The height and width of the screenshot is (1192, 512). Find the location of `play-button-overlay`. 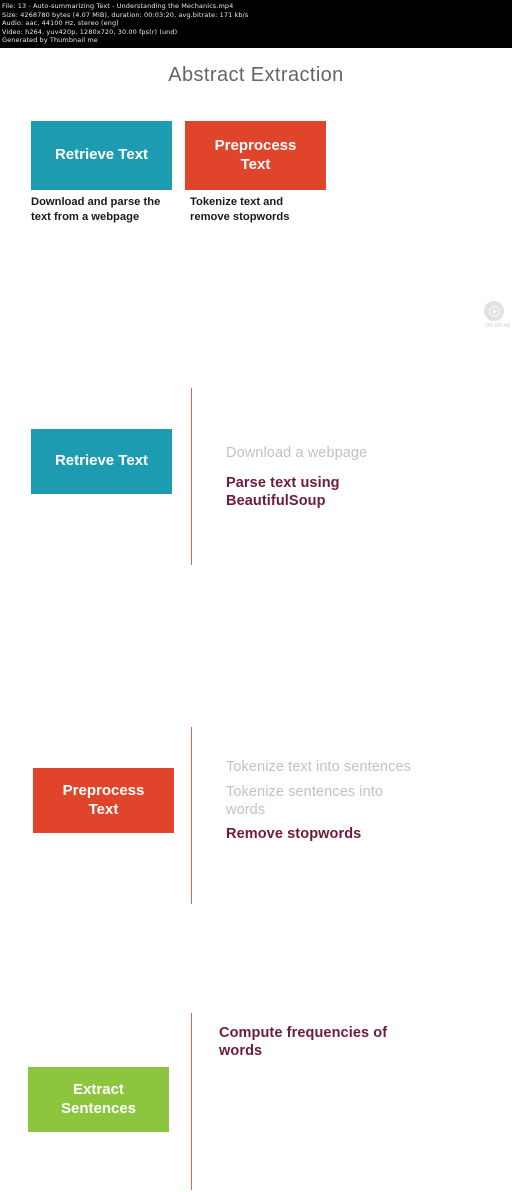

play-button-overlay is located at coordinates (494, 311).